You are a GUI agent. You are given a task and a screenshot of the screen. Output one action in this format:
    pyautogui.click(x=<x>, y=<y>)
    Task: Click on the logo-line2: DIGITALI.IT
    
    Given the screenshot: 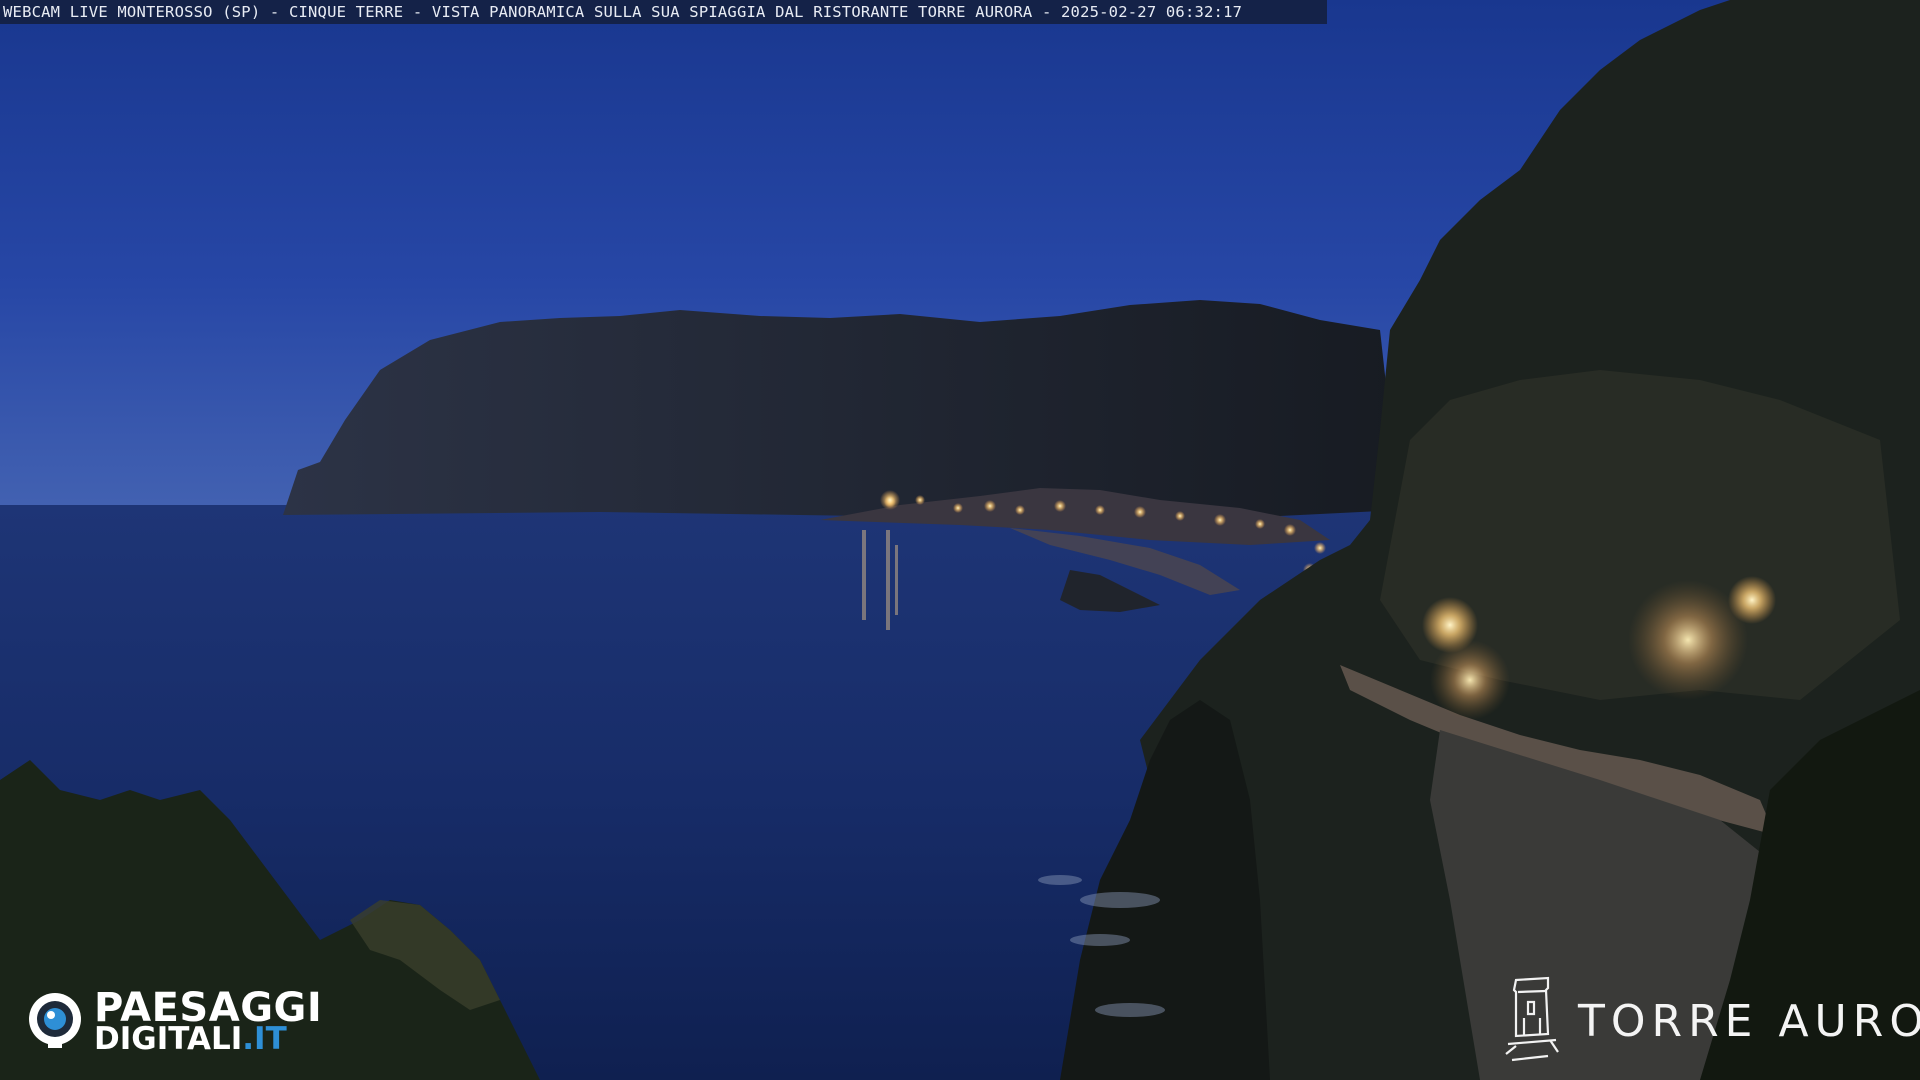 What is the action you would take?
    pyautogui.click(x=190, y=1039)
    